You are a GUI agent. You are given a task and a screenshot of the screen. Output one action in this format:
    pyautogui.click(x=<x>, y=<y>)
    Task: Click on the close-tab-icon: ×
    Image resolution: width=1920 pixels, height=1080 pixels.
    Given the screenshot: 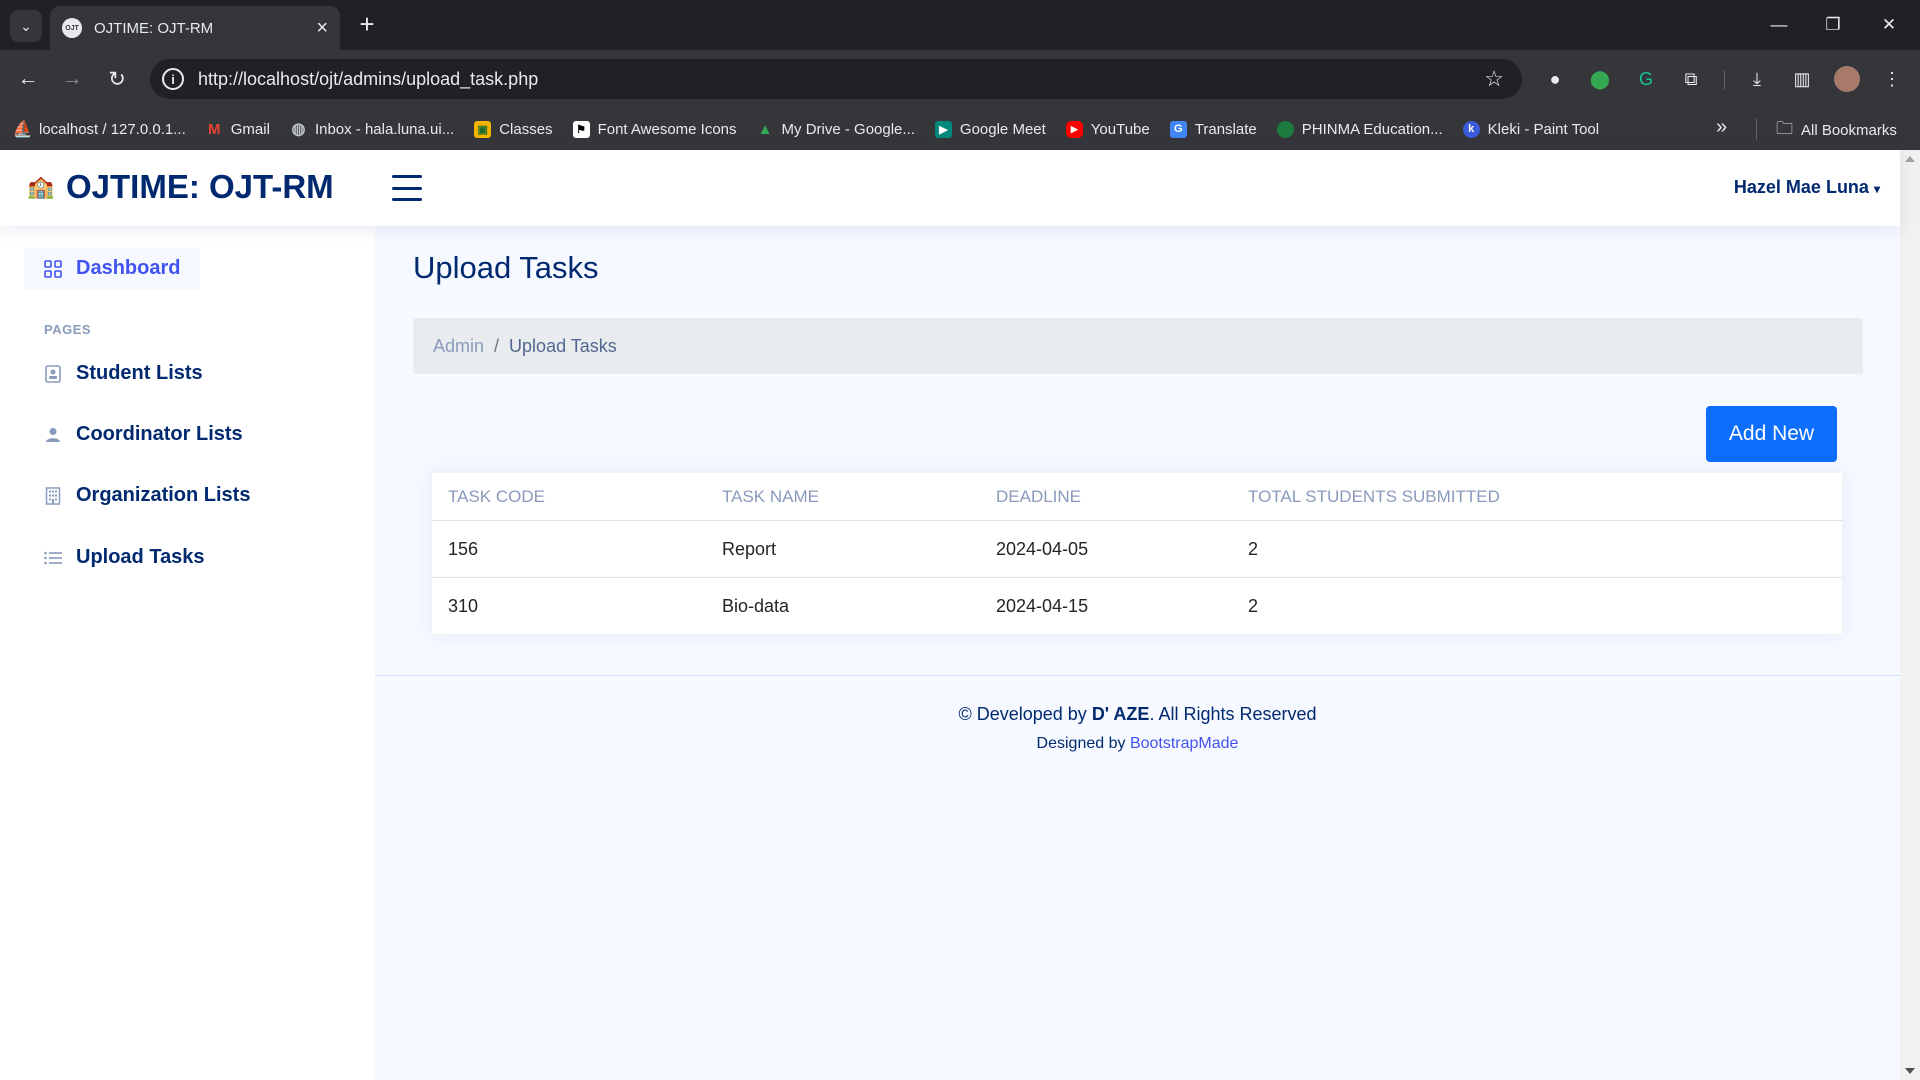 What is the action you would take?
    pyautogui.click(x=322, y=28)
    